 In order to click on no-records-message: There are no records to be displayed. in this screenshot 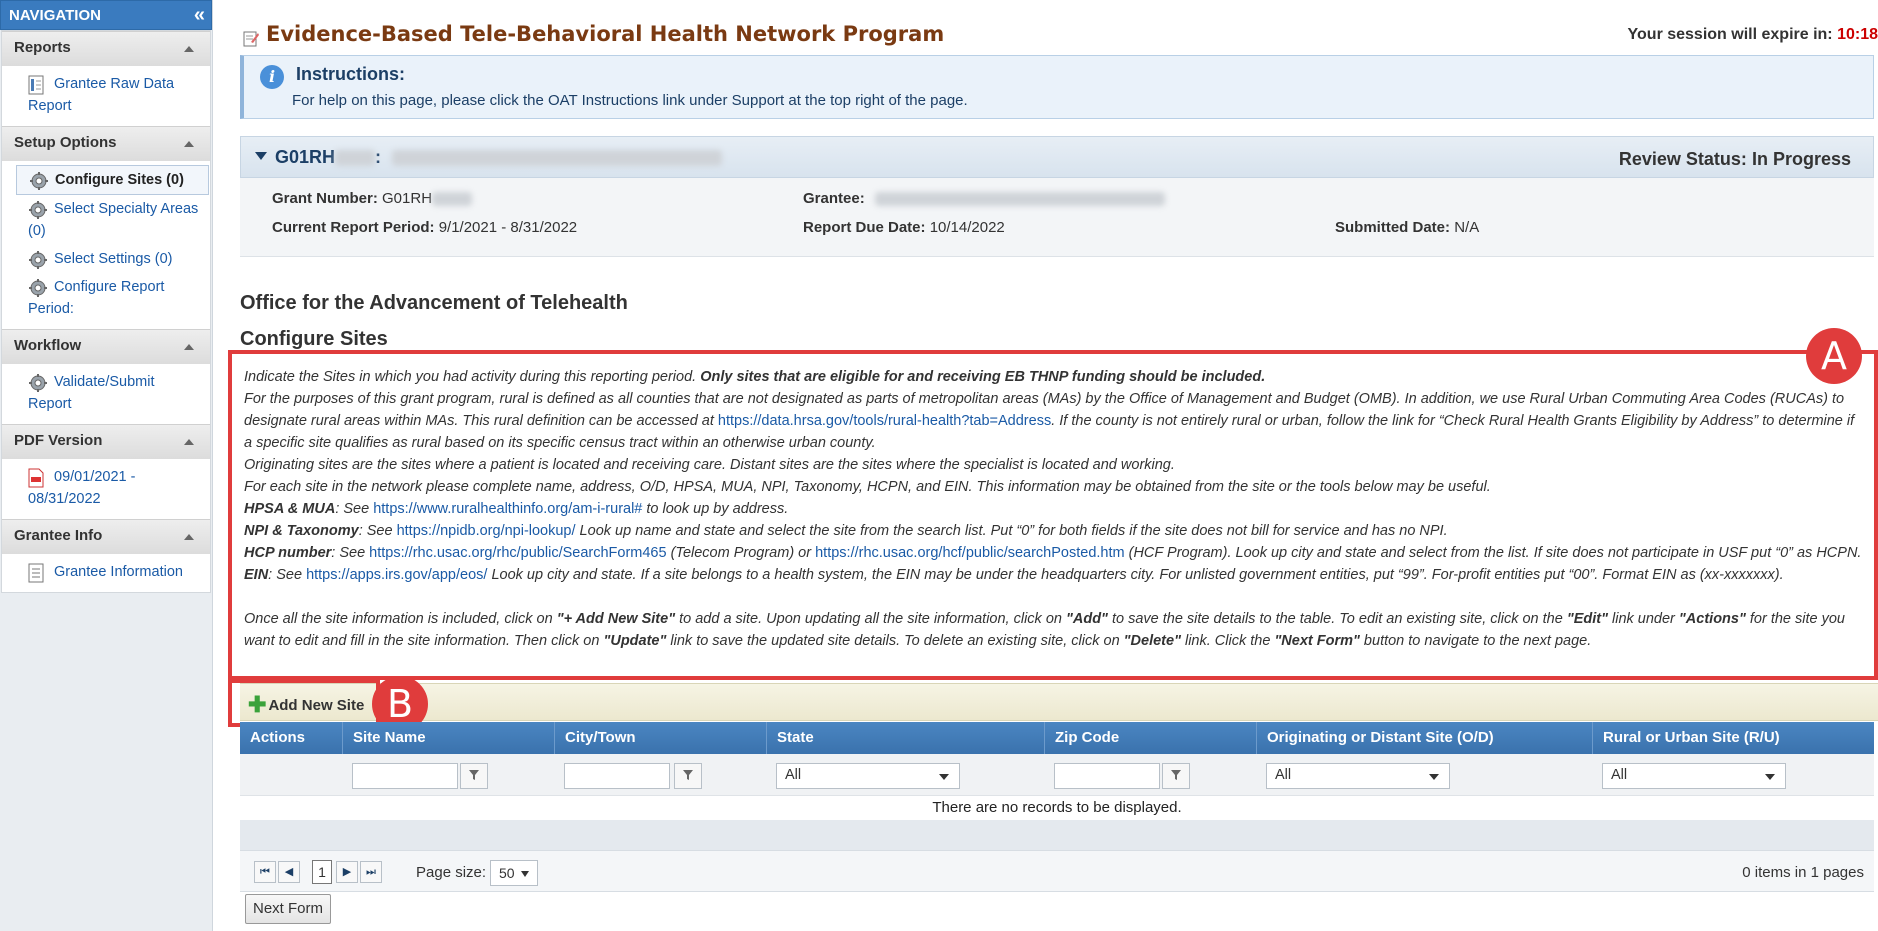, I will do `click(1057, 807)`.